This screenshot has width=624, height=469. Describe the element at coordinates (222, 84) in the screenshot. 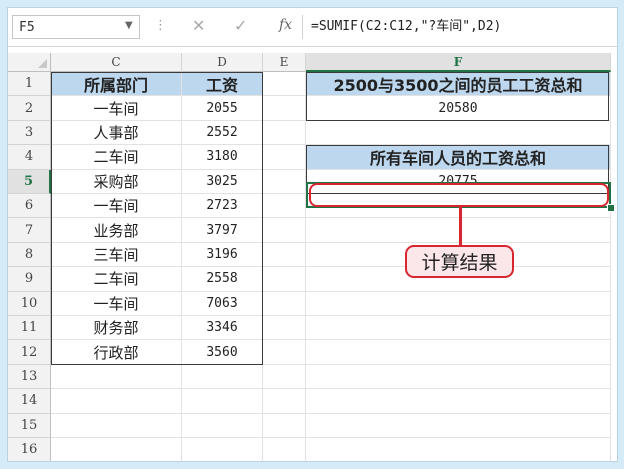

I see `header-cell-salary: 工资` at that location.